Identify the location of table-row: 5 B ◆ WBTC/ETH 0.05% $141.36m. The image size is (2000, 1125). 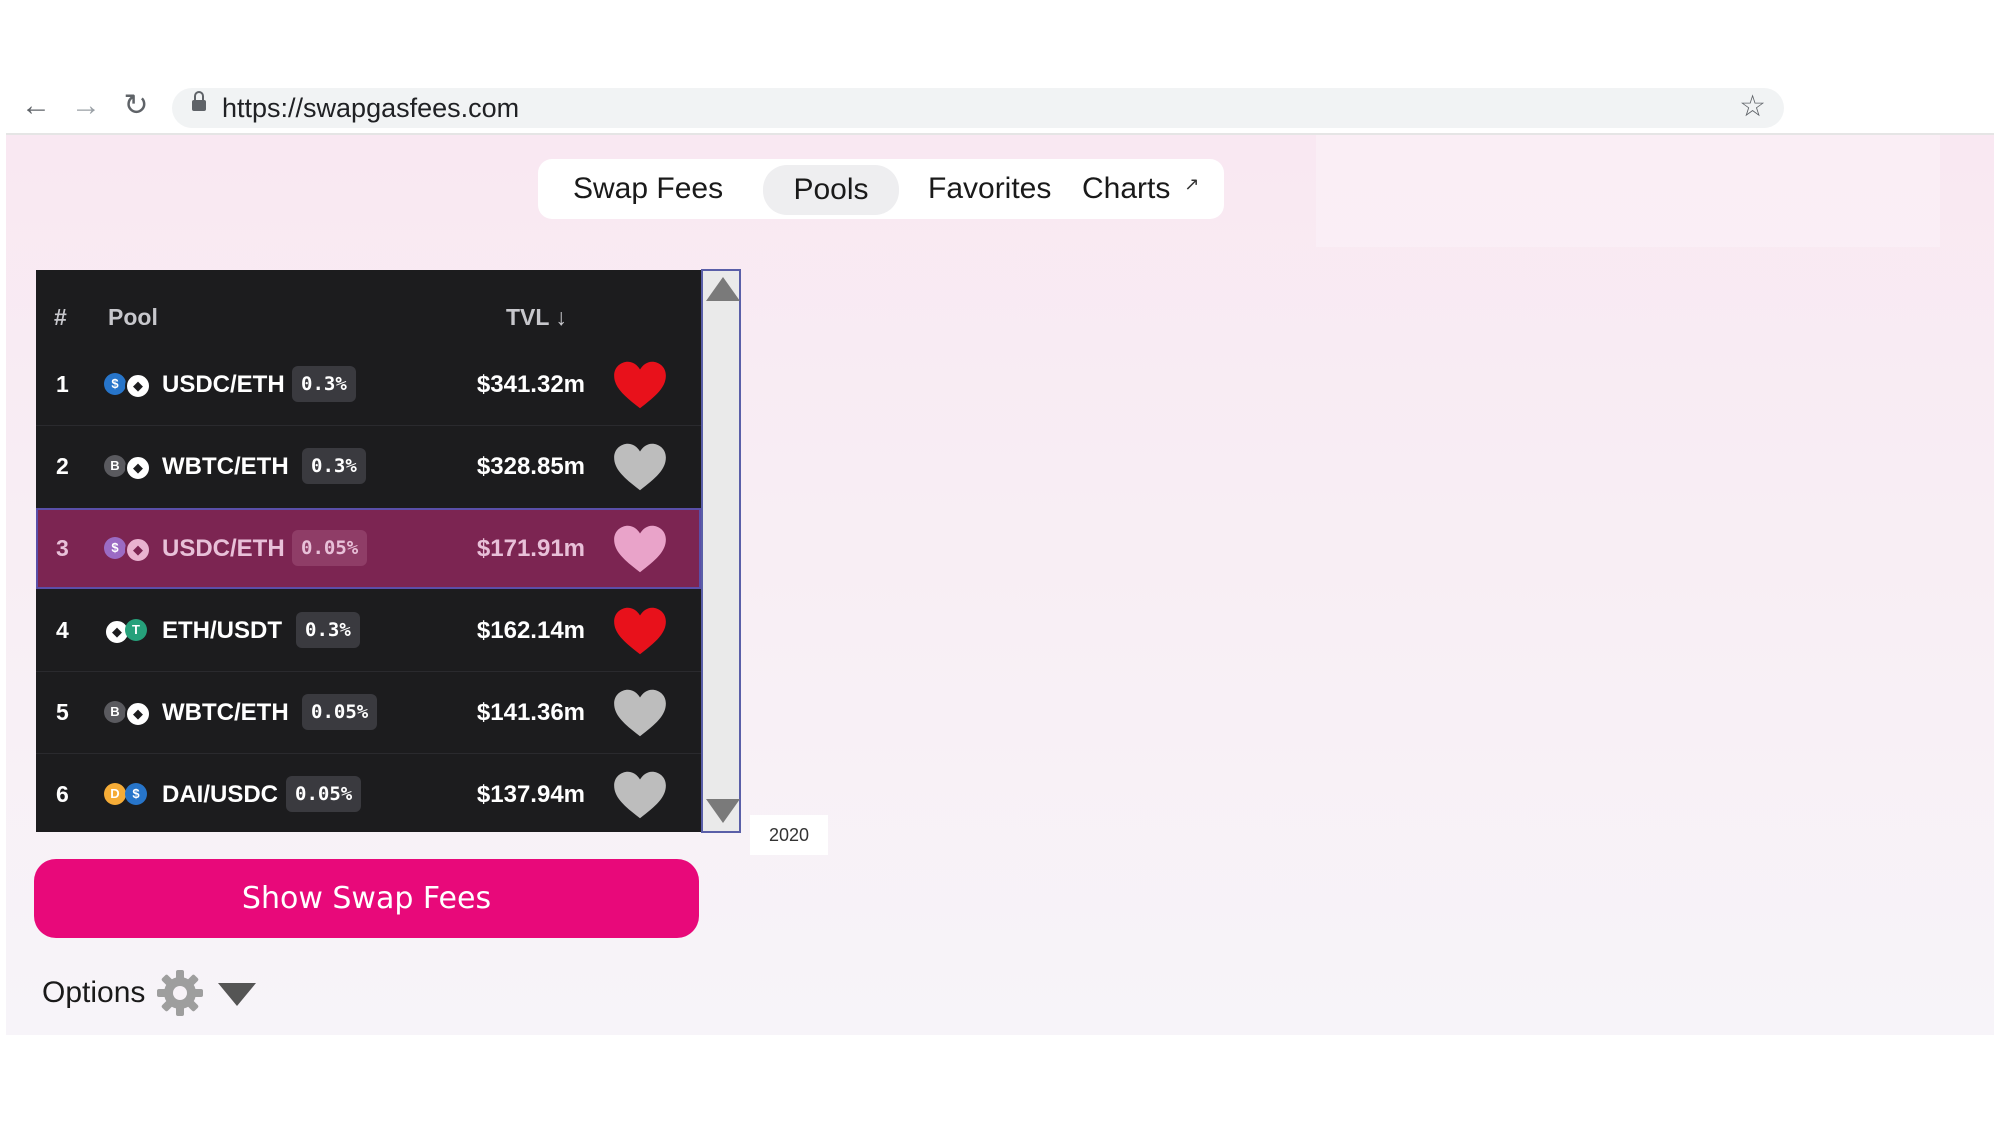
(368, 712).